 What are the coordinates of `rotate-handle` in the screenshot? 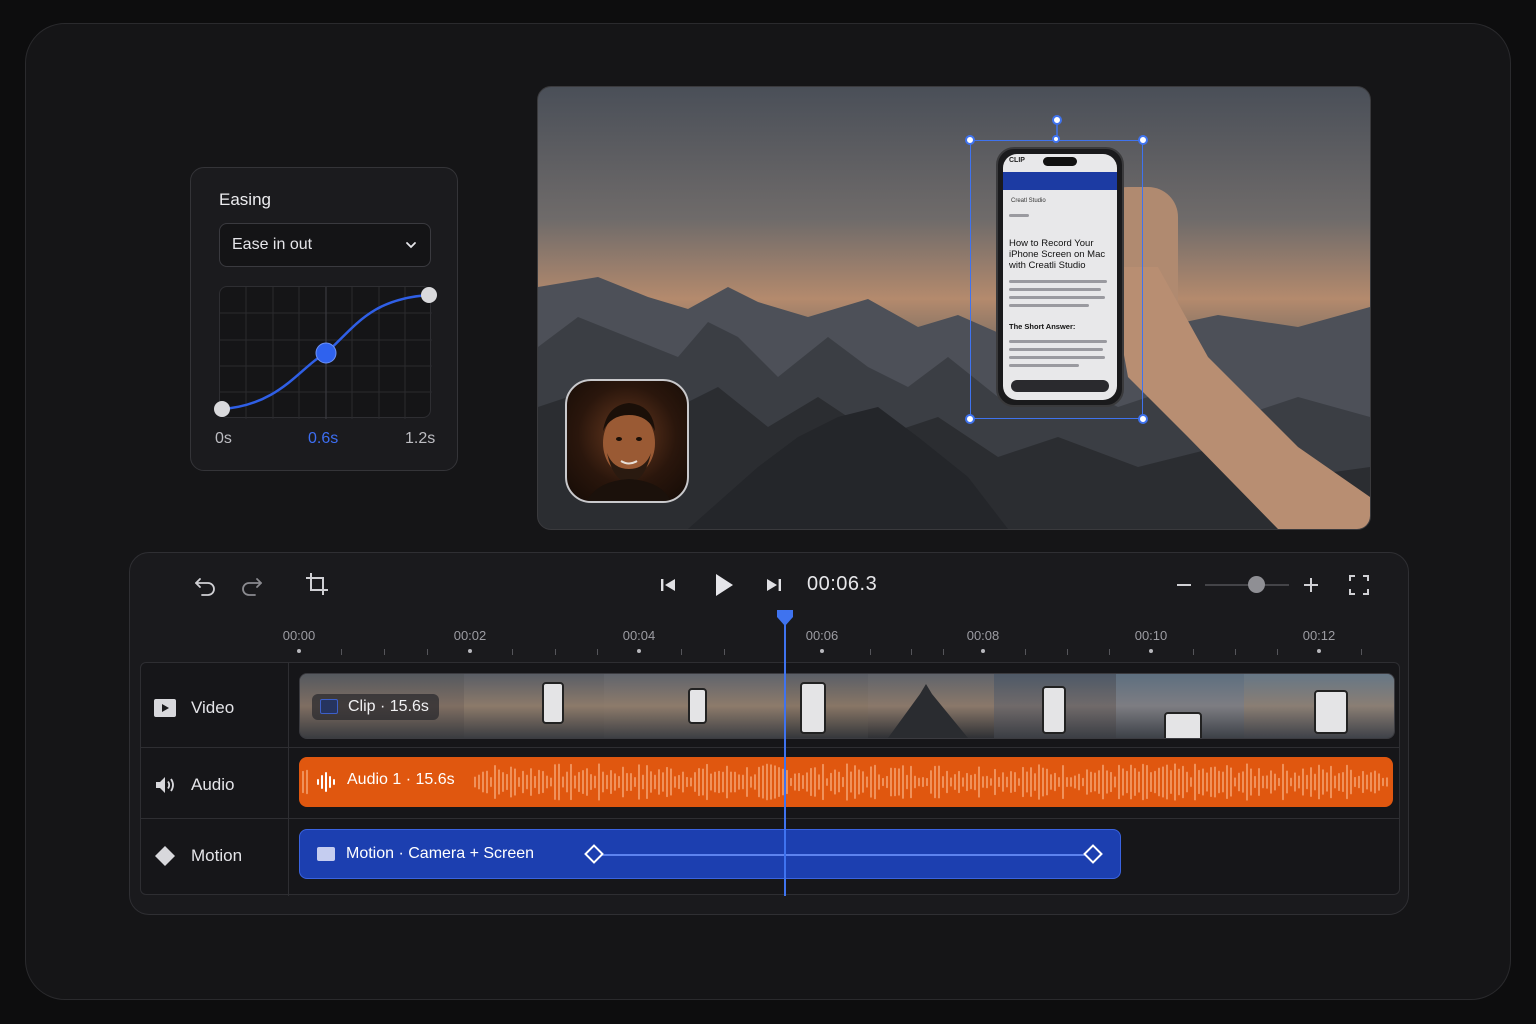 It's located at (1057, 120).